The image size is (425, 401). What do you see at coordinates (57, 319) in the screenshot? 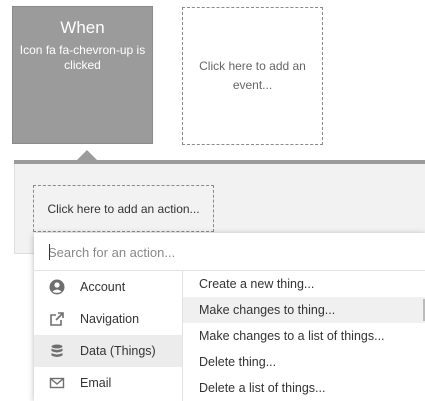
I see `external-link-icon` at bounding box center [57, 319].